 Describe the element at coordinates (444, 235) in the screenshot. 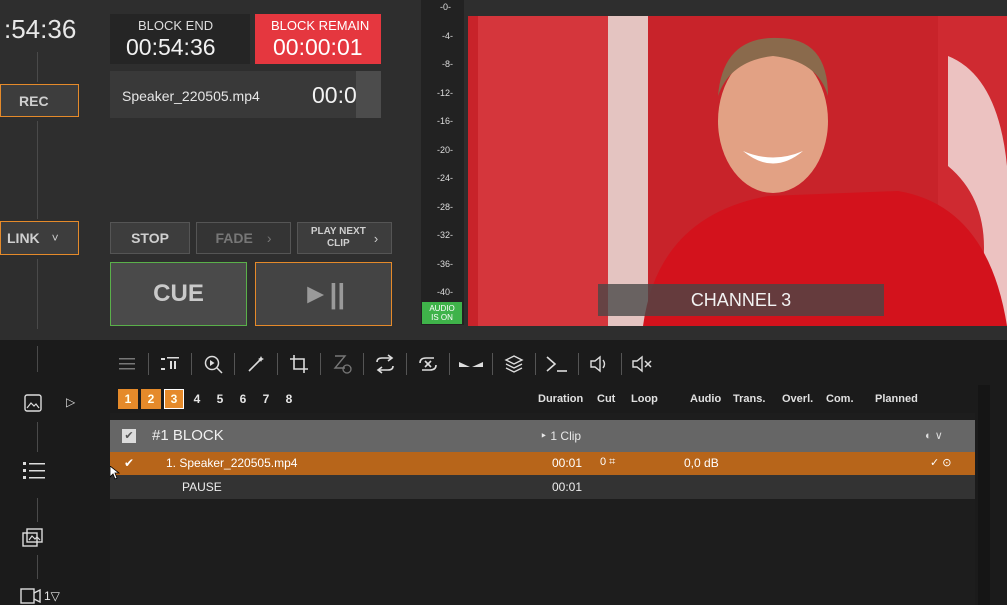

I see `meter-scale-label: -32-` at that location.